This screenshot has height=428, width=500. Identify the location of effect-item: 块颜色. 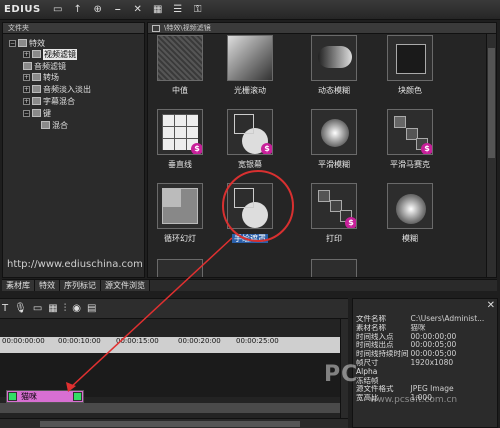
(410, 65).